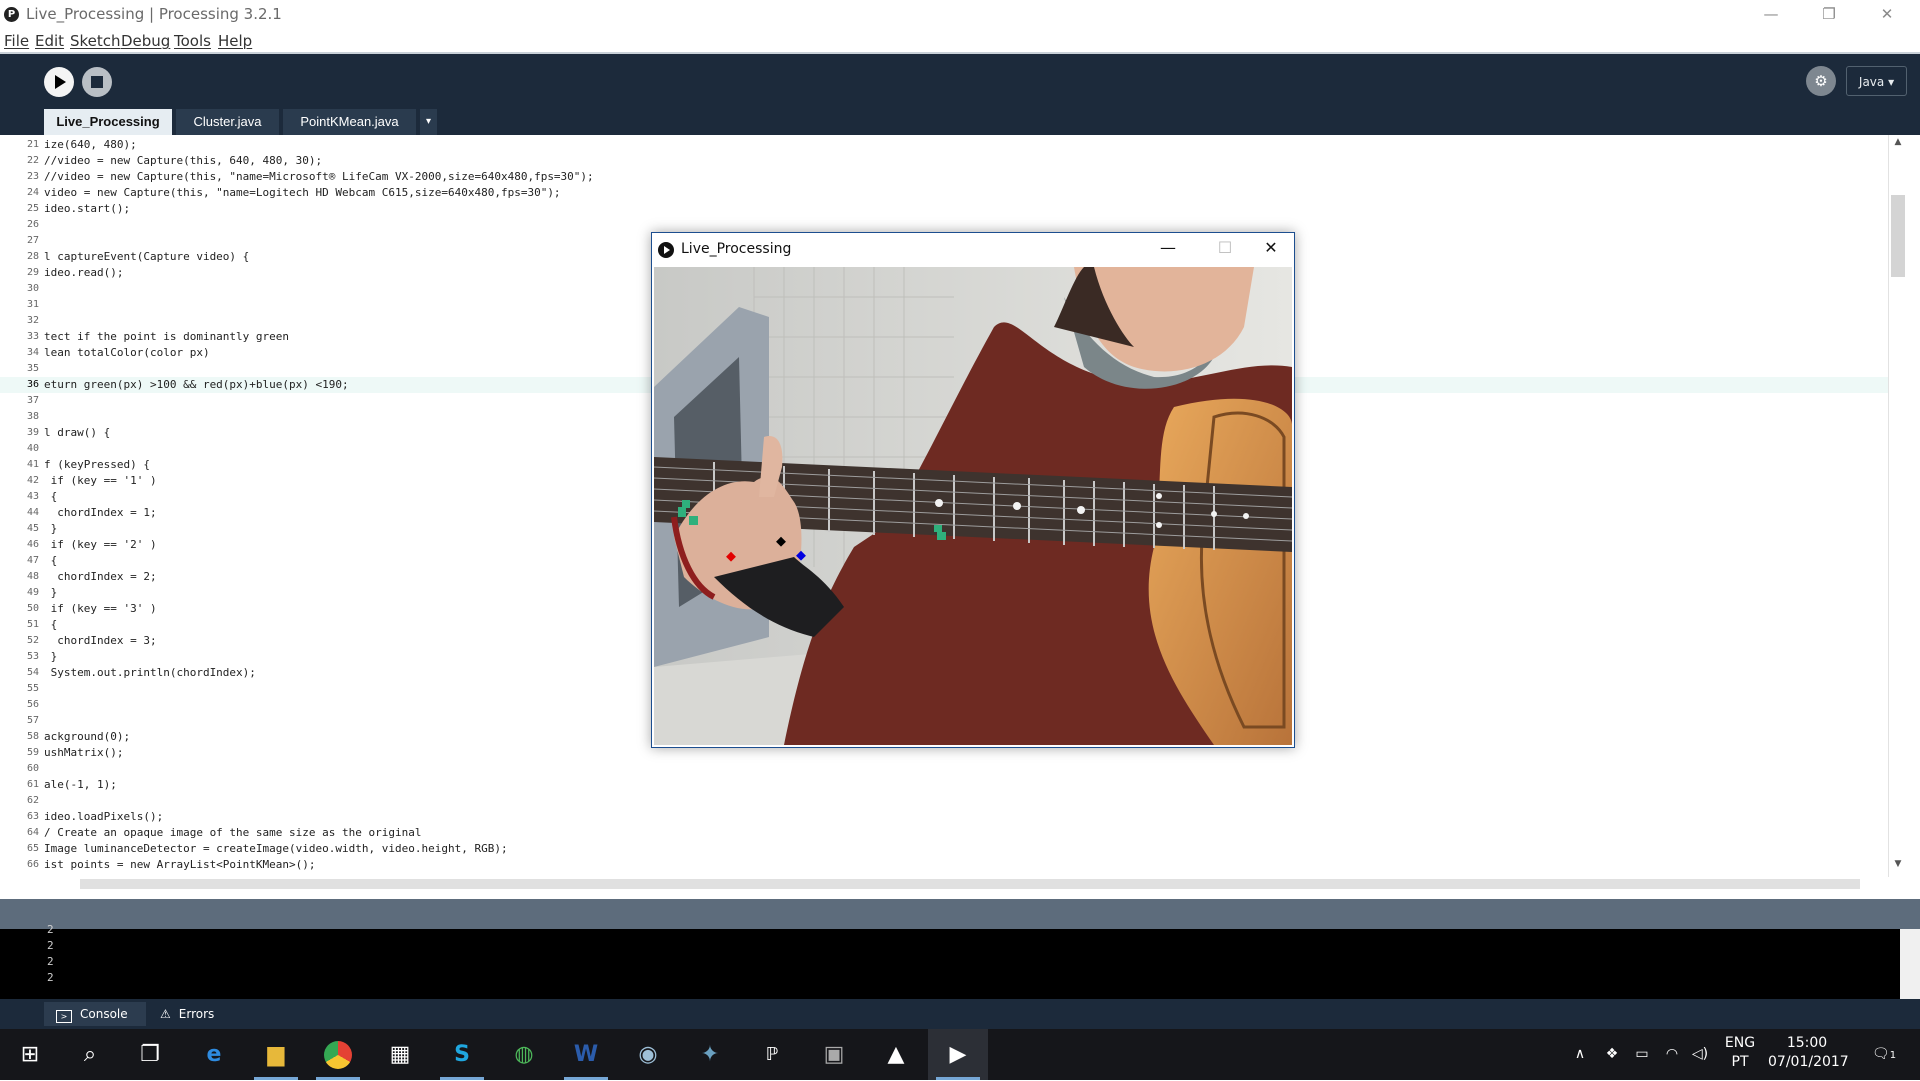  What do you see at coordinates (32, 752) in the screenshot?
I see `line-number: 59` at bounding box center [32, 752].